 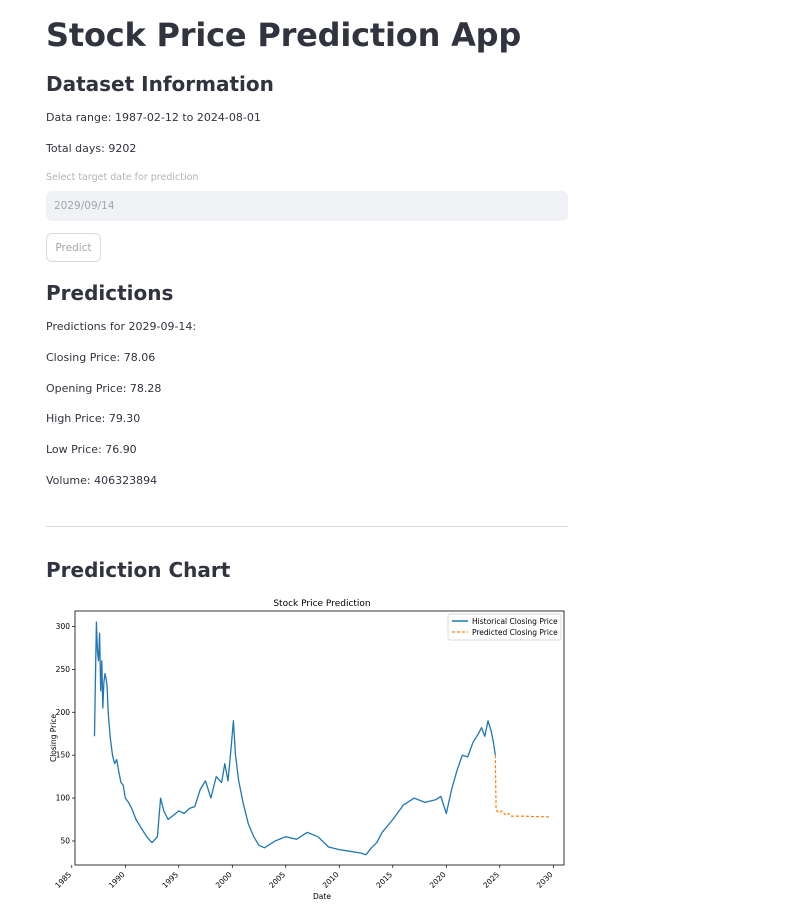 I want to click on x-axis-label: Date, so click(x=322, y=896).